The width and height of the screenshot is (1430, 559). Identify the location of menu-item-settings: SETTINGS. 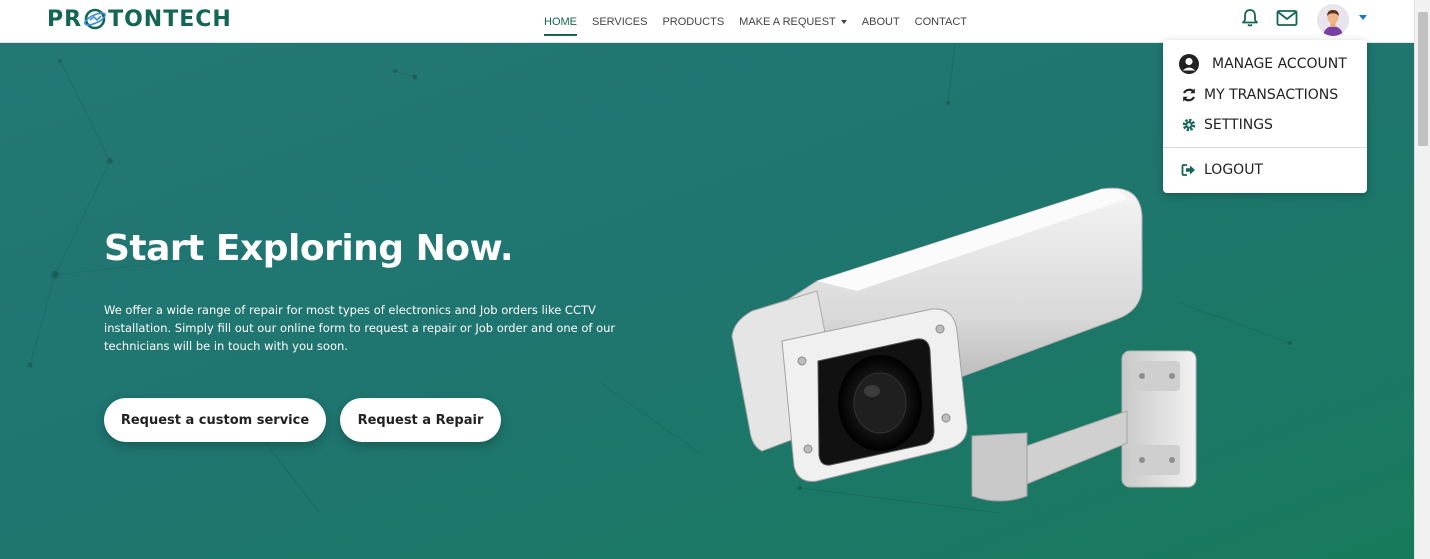
(1265, 125).